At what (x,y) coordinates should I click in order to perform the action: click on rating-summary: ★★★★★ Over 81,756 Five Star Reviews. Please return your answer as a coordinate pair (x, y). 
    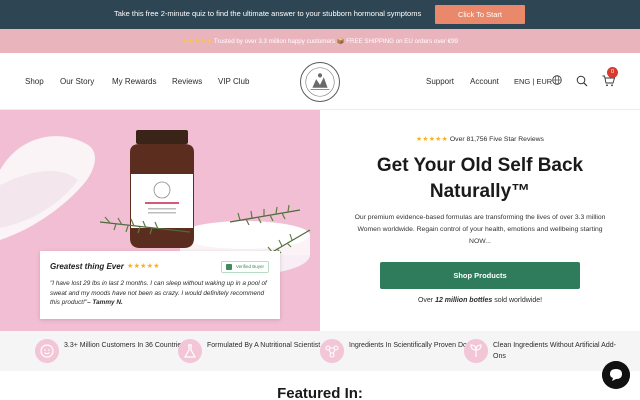
    Looking at the image, I should click on (480, 139).